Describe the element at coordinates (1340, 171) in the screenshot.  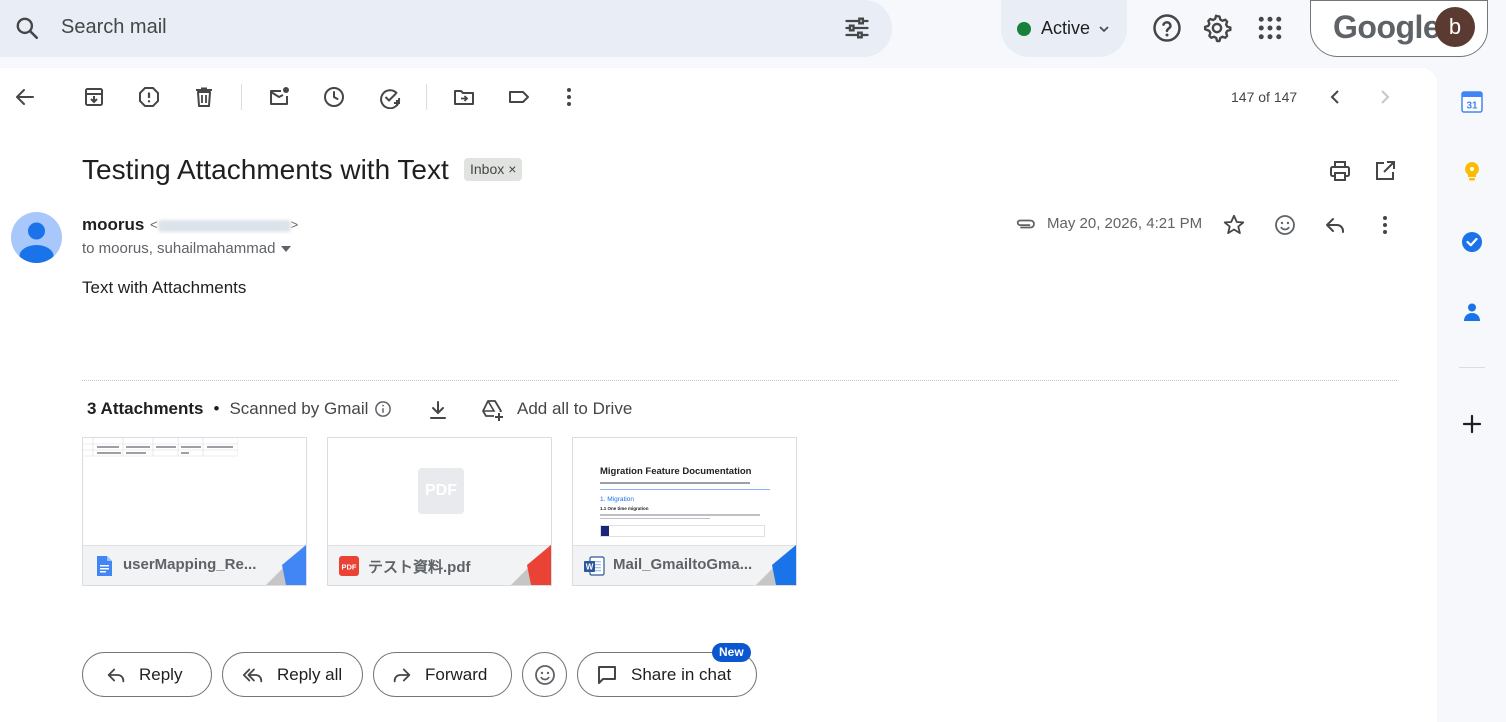
I see `print-icon` at that location.